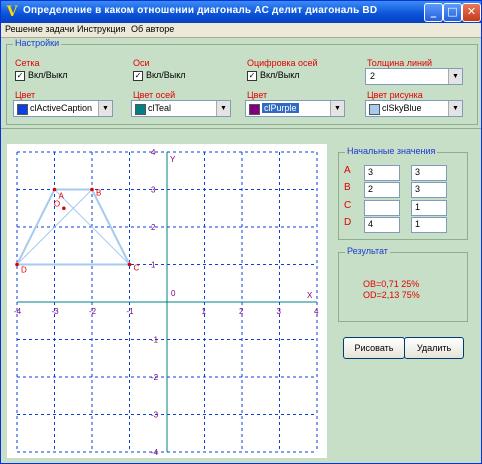 The width and height of the screenshot is (482, 464). I want to click on point-a-x-input: 3, so click(382, 173).